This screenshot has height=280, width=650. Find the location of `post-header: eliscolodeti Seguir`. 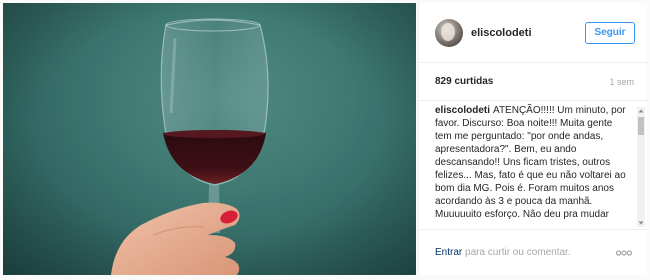

post-header: eliscolodeti Seguir is located at coordinates (533, 33).